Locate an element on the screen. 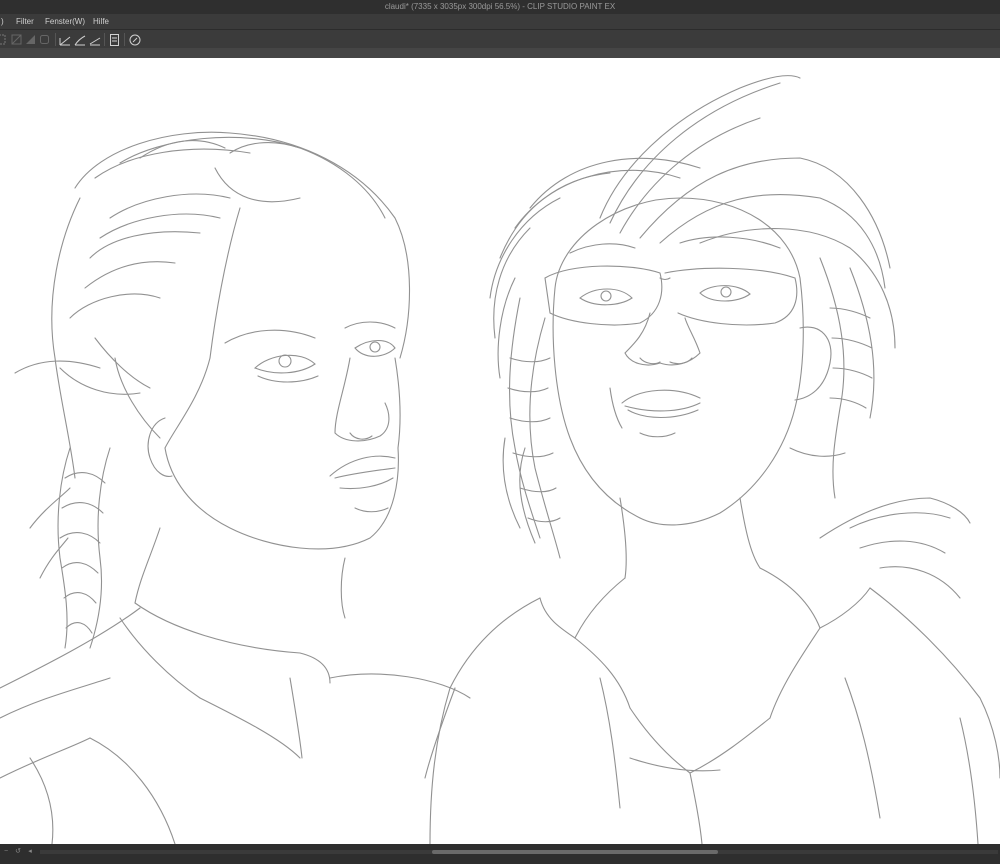 This screenshot has height=864, width=1000. menu-item-partial: ) is located at coordinates (3, 21).